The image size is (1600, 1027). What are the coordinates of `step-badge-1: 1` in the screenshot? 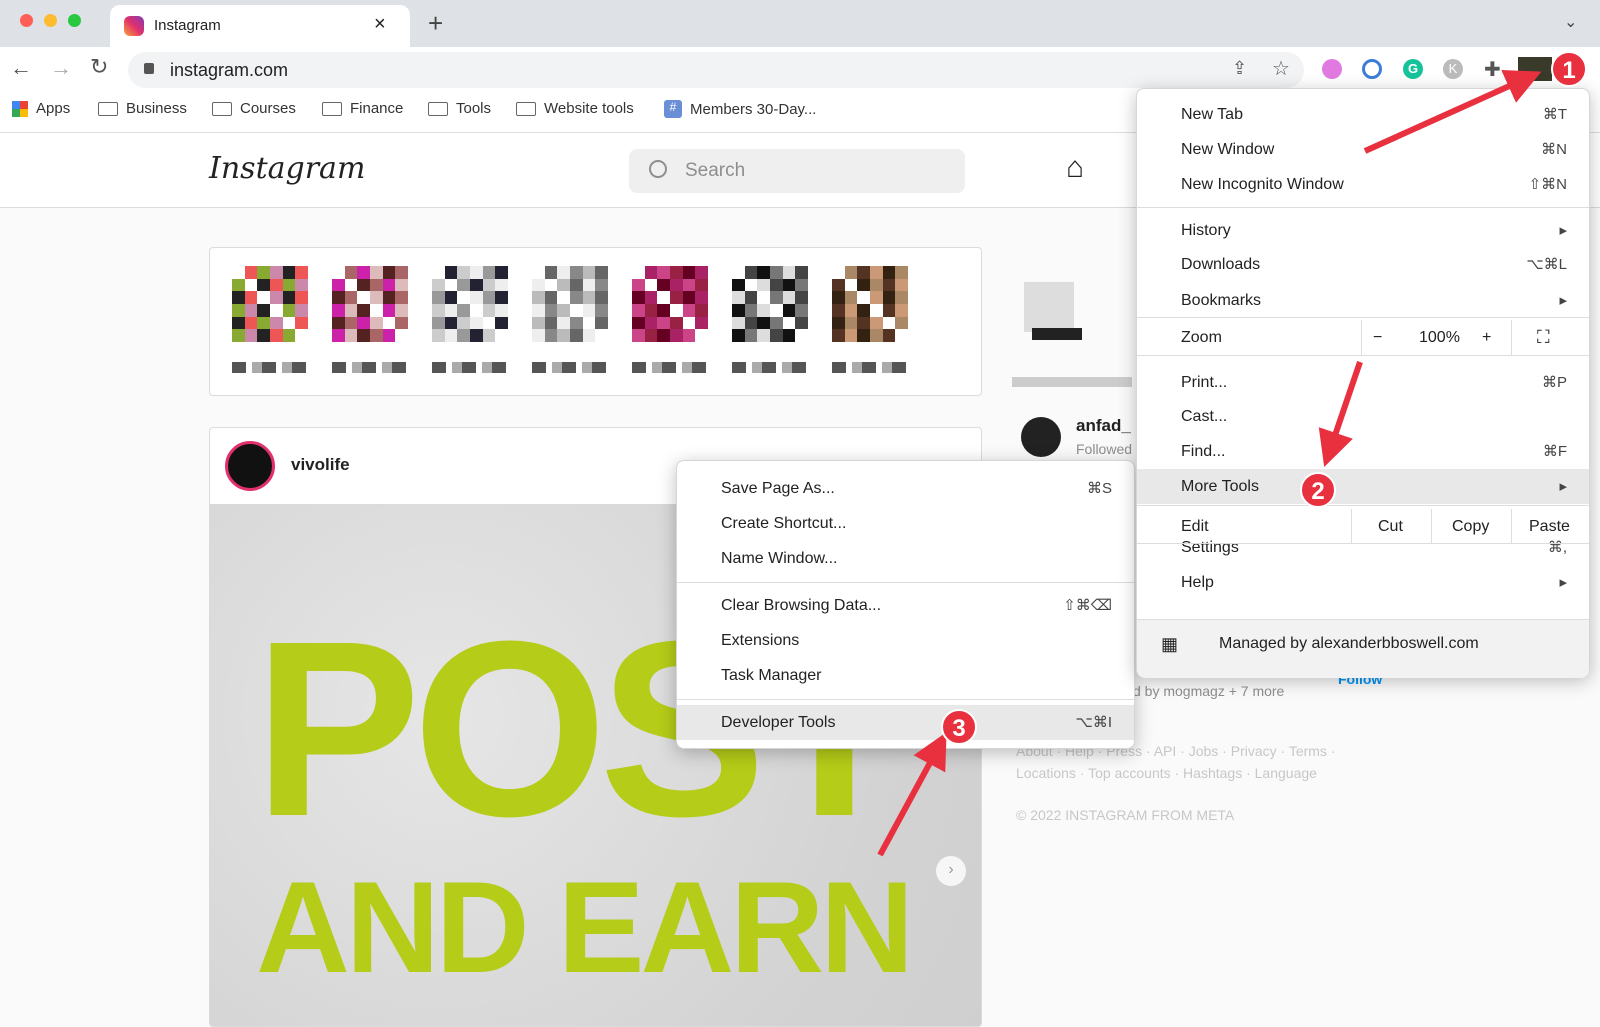 It's located at (1569, 69).